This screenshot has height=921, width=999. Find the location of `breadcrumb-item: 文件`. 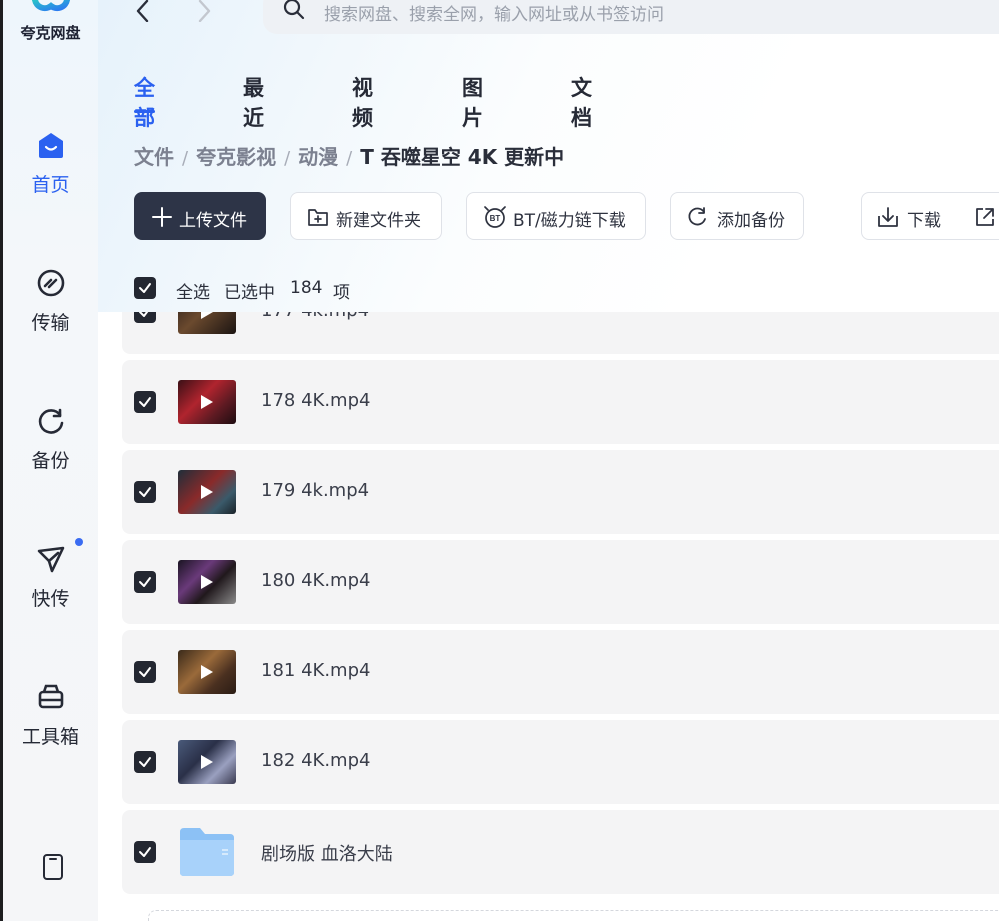

breadcrumb-item: 文件 is located at coordinates (154, 157).